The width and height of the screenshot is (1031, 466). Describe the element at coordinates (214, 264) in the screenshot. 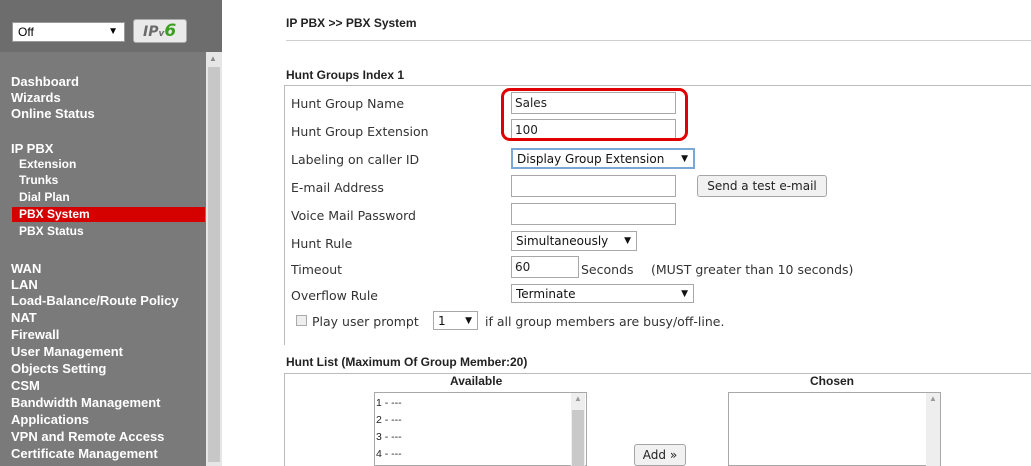

I see `sidebar-scroll-thumb` at that location.